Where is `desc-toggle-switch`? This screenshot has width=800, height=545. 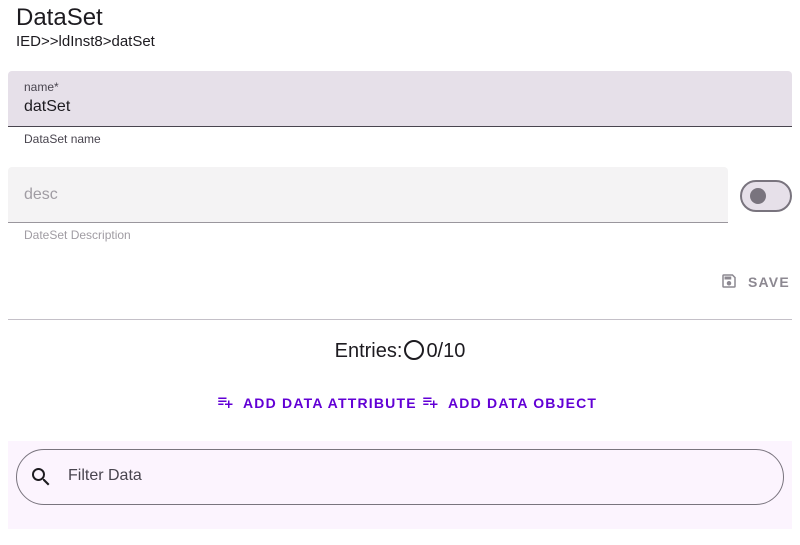
desc-toggle-switch is located at coordinates (766, 196).